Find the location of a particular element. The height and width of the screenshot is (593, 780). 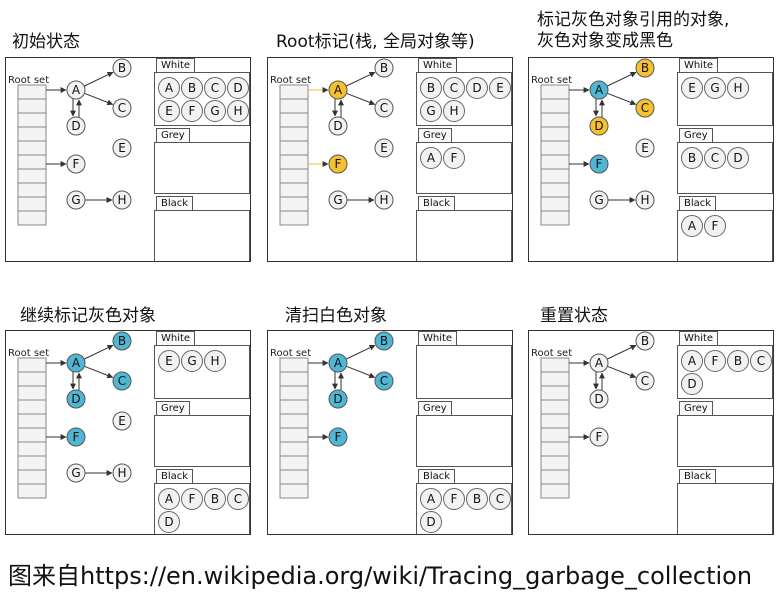

grey-set-item-F: F is located at coordinates (454, 158).